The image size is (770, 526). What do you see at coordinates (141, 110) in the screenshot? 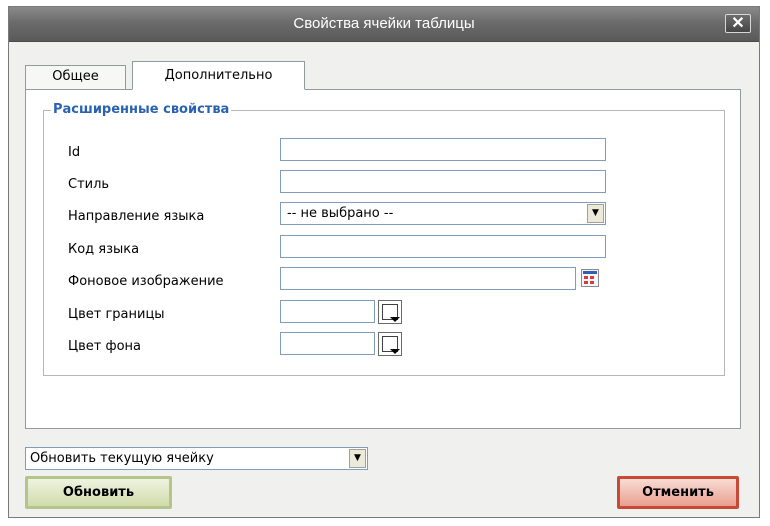
I see `fieldset-legend: Расширенные свойства` at bounding box center [141, 110].